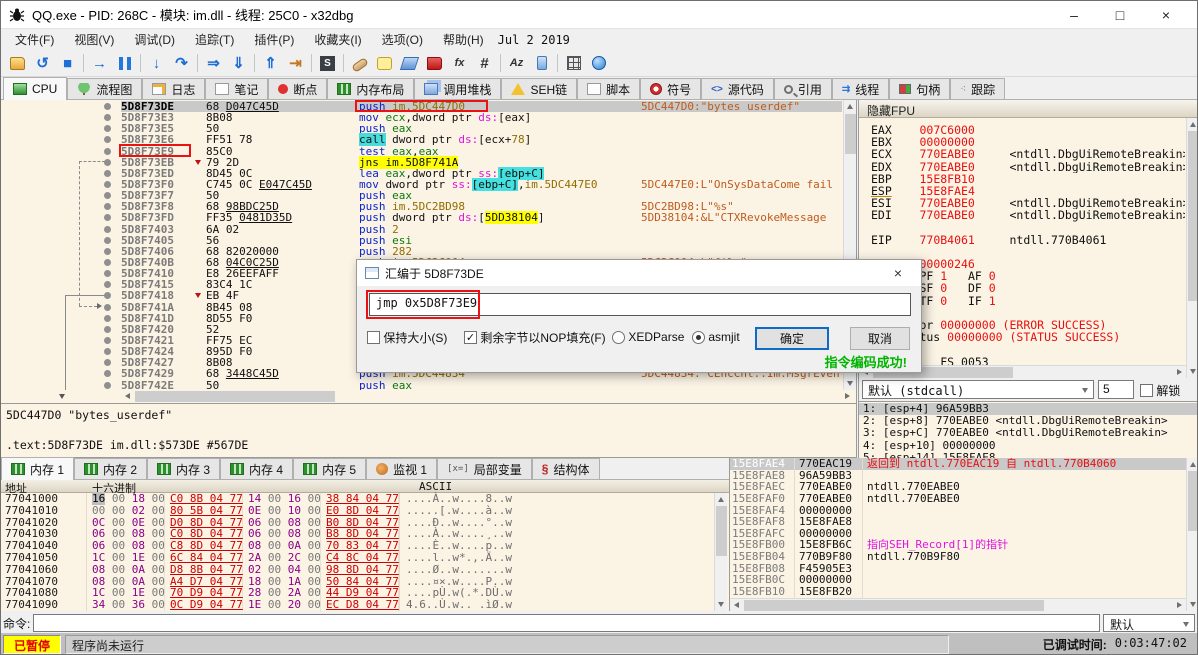 Image resolution: width=1198 pixels, height=655 pixels. What do you see at coordinates (1028, 191) in the screenshot?
I see `register-row: ESP 15E8FAE4` at bounding box center [1028, 191].